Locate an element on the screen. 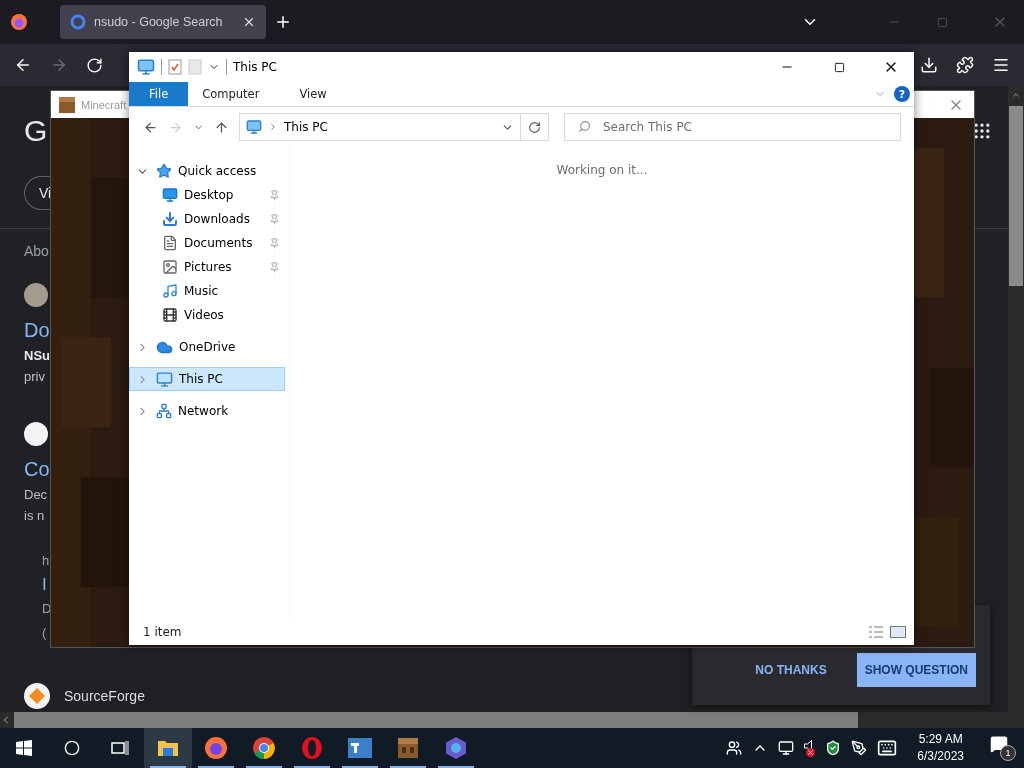  nav-item: Music is located at coordinates (207, 291).